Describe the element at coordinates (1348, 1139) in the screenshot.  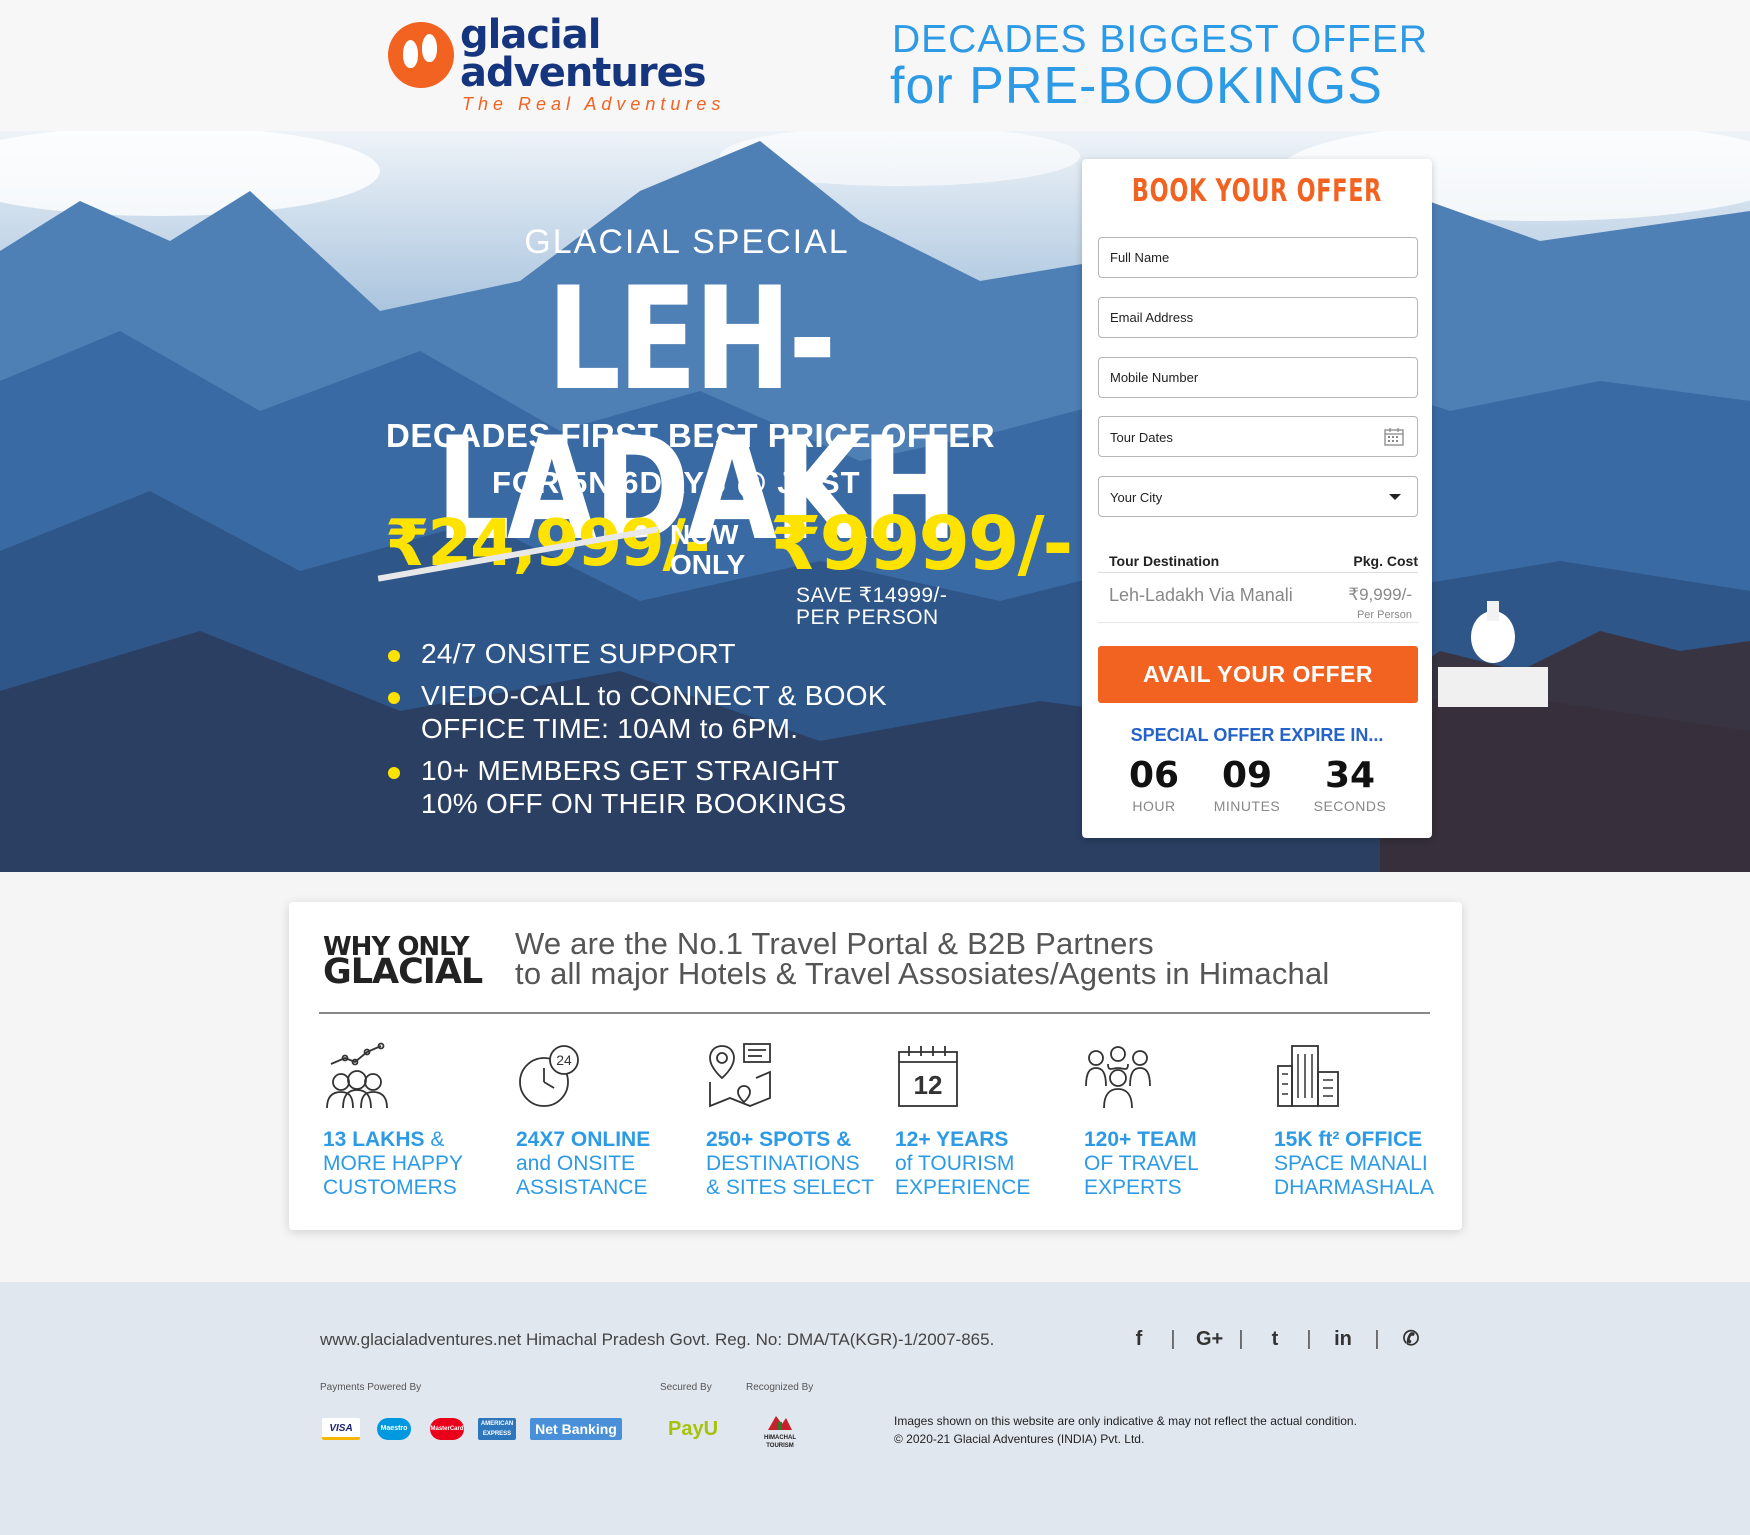
I see `feature-stat: 15K ft² OFFICE` at that location.